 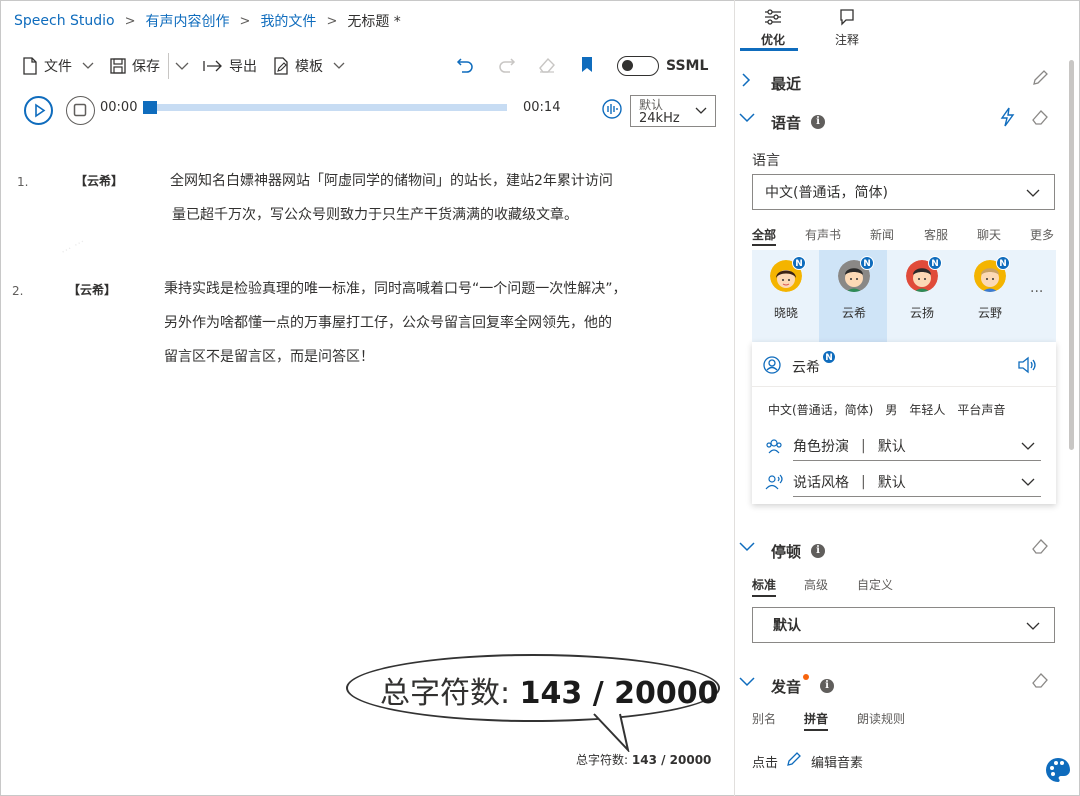 What do you see at coordinates (773, 28) in the screenshot?
I see `tab-optimize: 优化` at bounding box center [773, 28].